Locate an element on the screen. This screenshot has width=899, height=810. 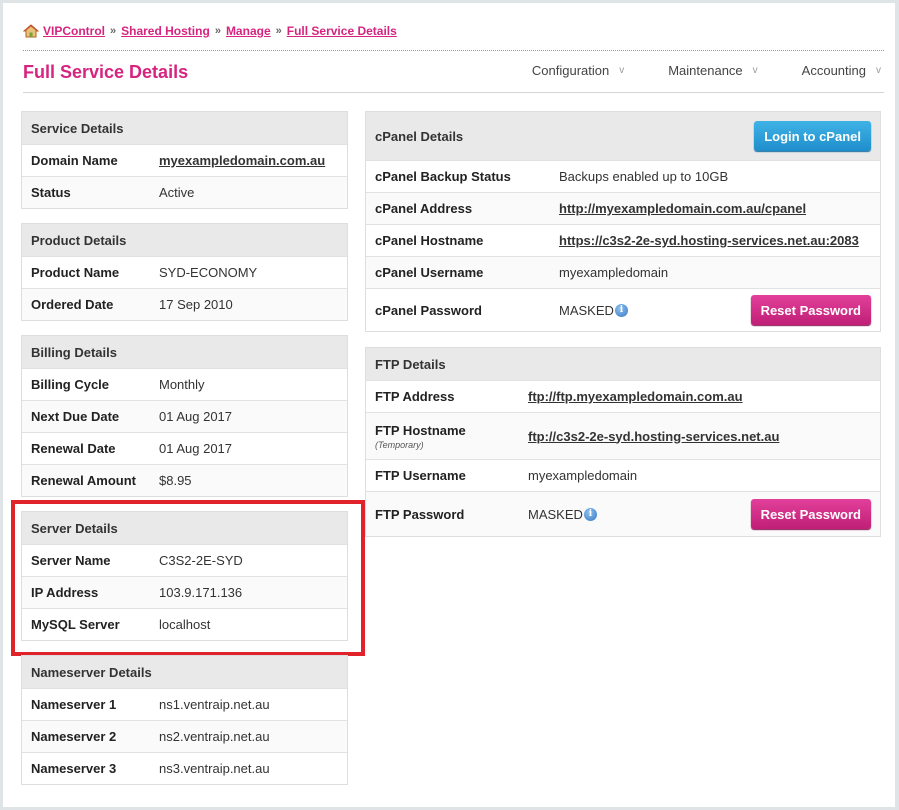
table-row: Billing Cycle Monthly is located at coordinates (184, 384).